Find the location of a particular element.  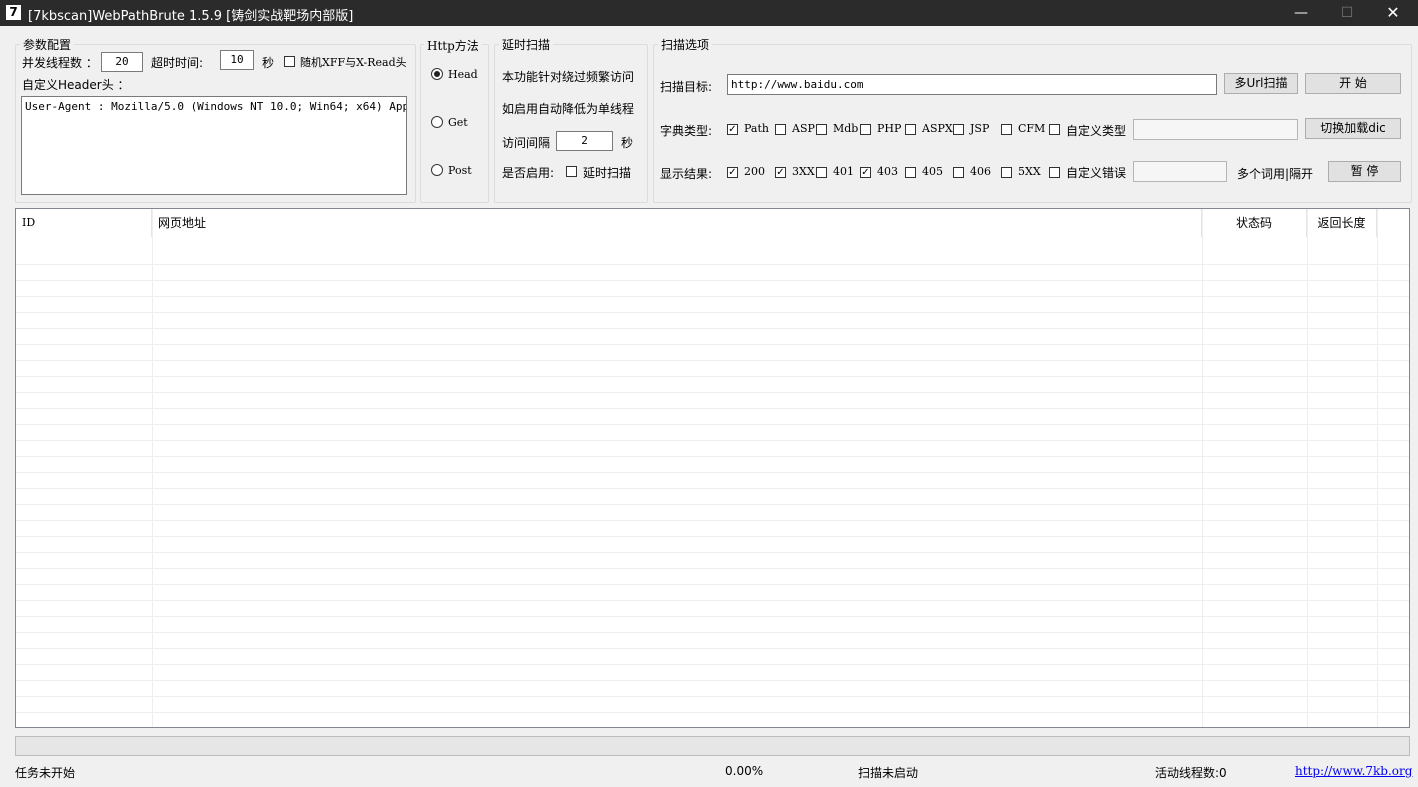

target-value: http://www.baidu.com is located at coordinates (797, 84).